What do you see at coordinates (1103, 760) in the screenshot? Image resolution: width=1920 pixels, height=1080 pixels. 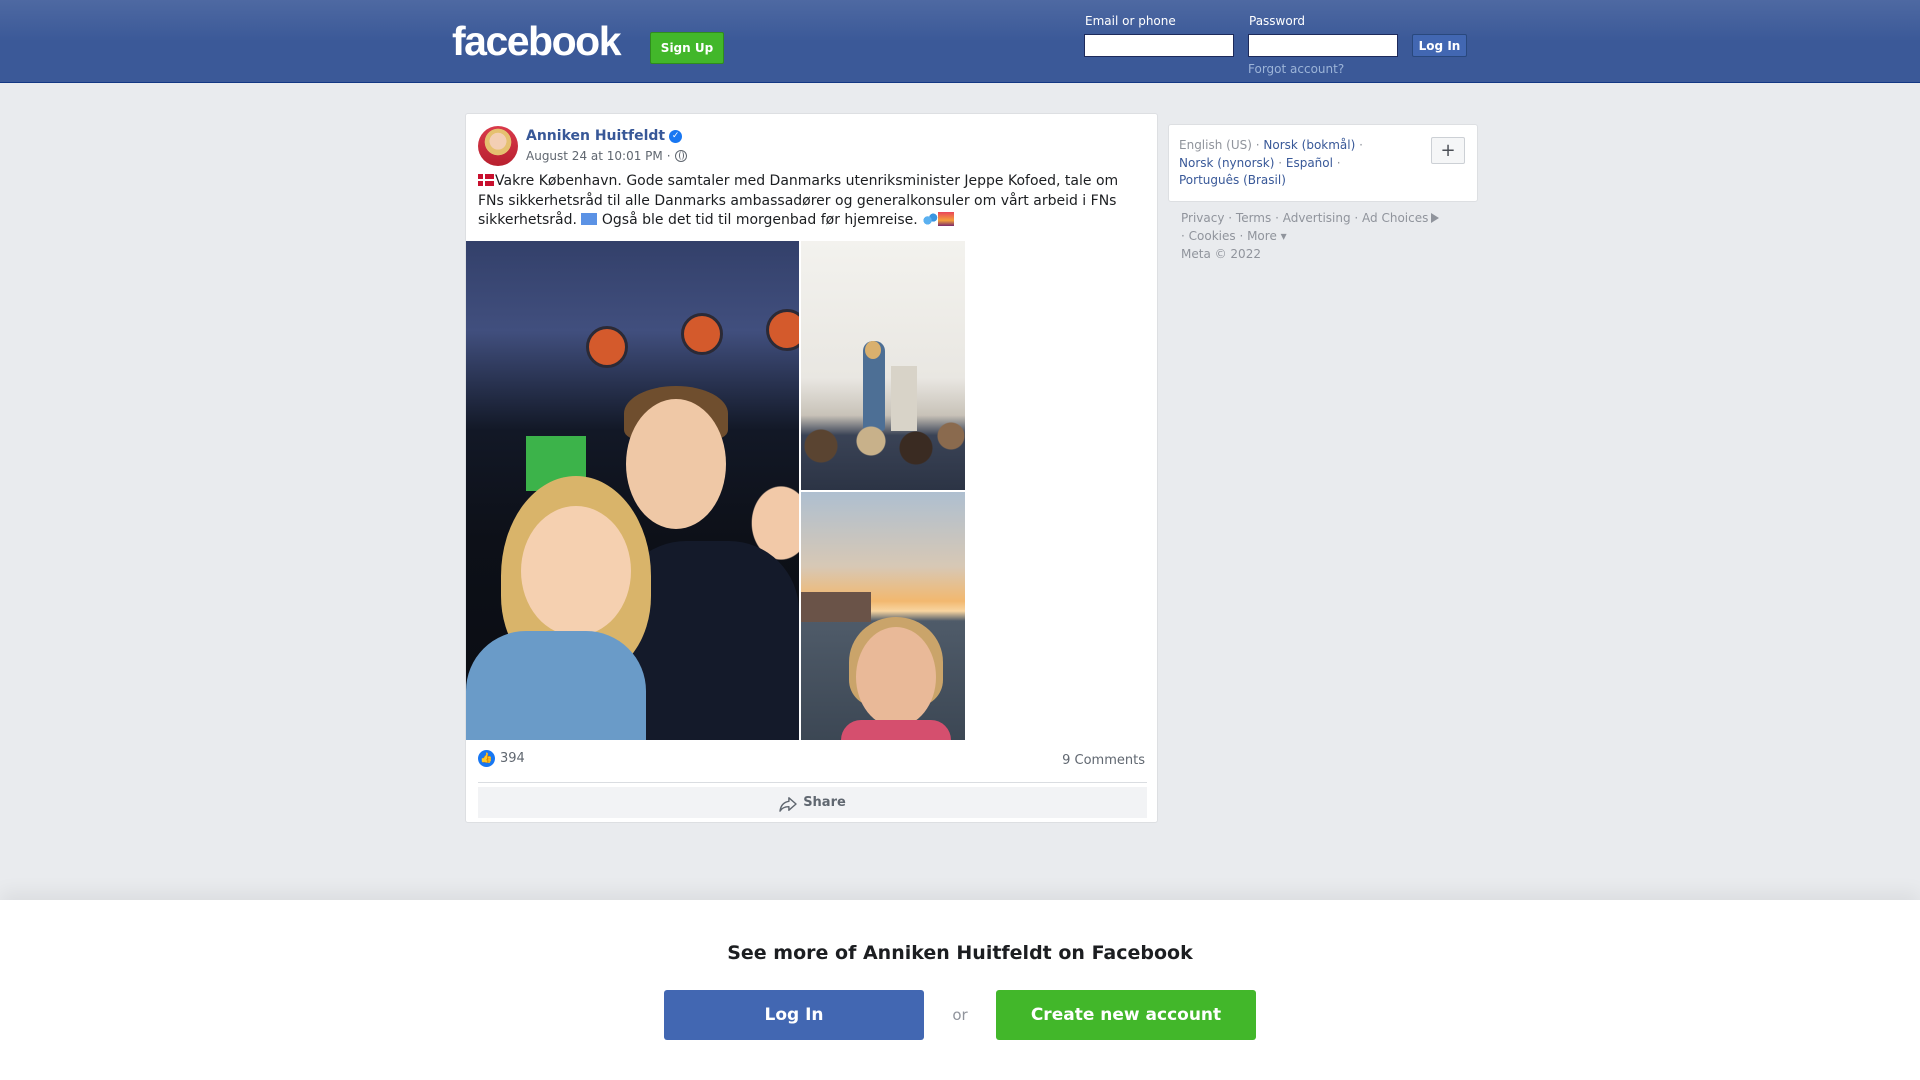 I see `comments-count-link: 9 Comments` at bounding box center [1103, 760].